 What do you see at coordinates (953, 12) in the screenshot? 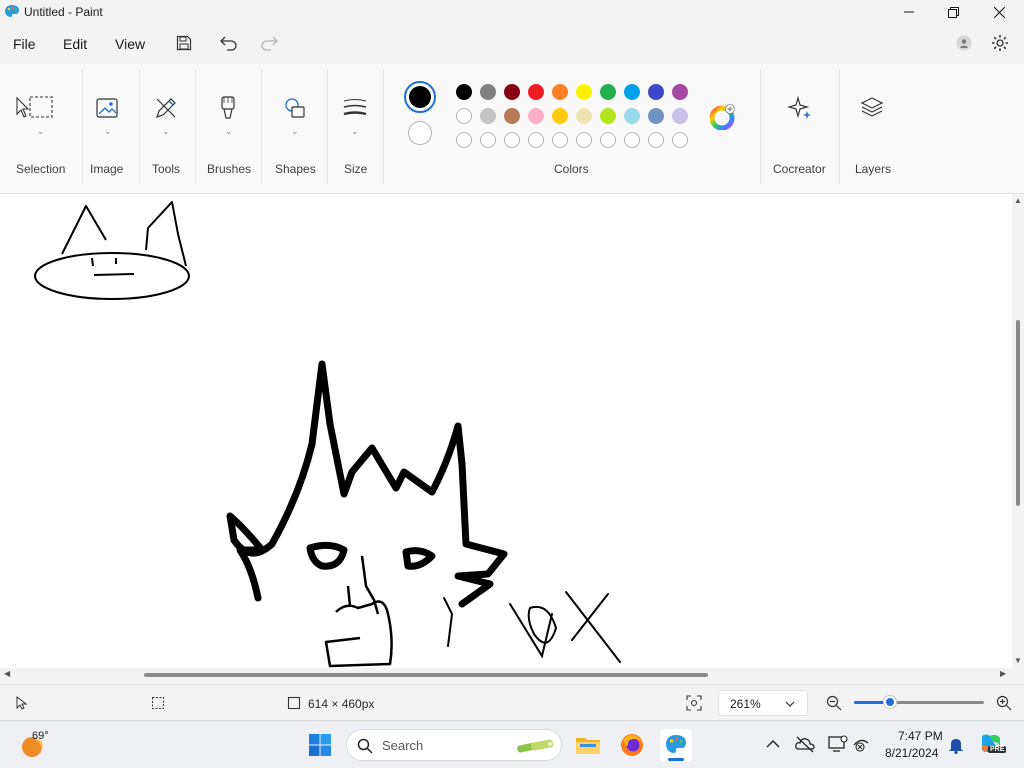
I see `restore-button` at bounding box center [953, 12].